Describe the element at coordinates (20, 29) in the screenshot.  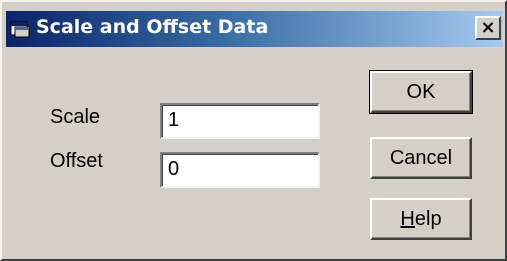
I see `dialog-window-icon` at that location.